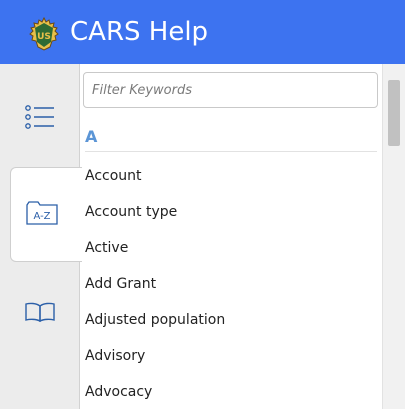  Describe the element at coordinates (231, 391) in the screenshot. I see `index-term: Advocacy` at that location.